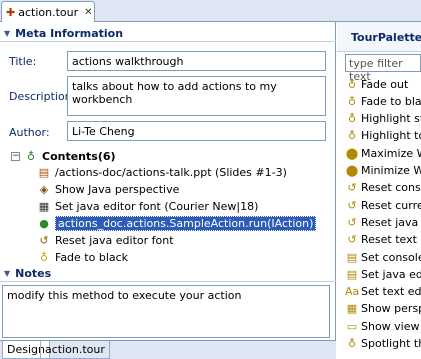 This screenshot has width=421, height=359. Describe the element at coordinates (29, 132) in the screenshot. I see `author-label: Author:` at that location.